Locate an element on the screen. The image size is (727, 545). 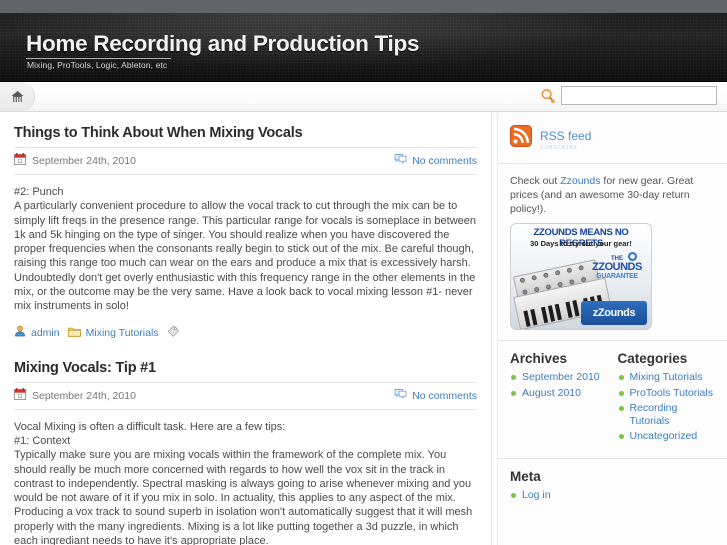
rss-icon is located at coordinates (521, 138).